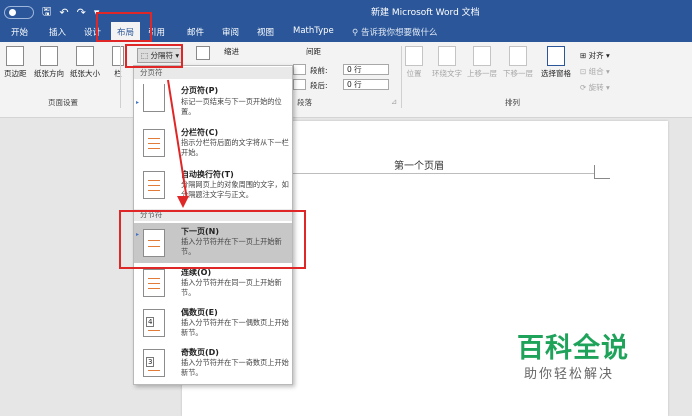 Image resolution: width=692 pixels, height=416 pixels. I want to click on autosave-toggle, so click(19, 12).